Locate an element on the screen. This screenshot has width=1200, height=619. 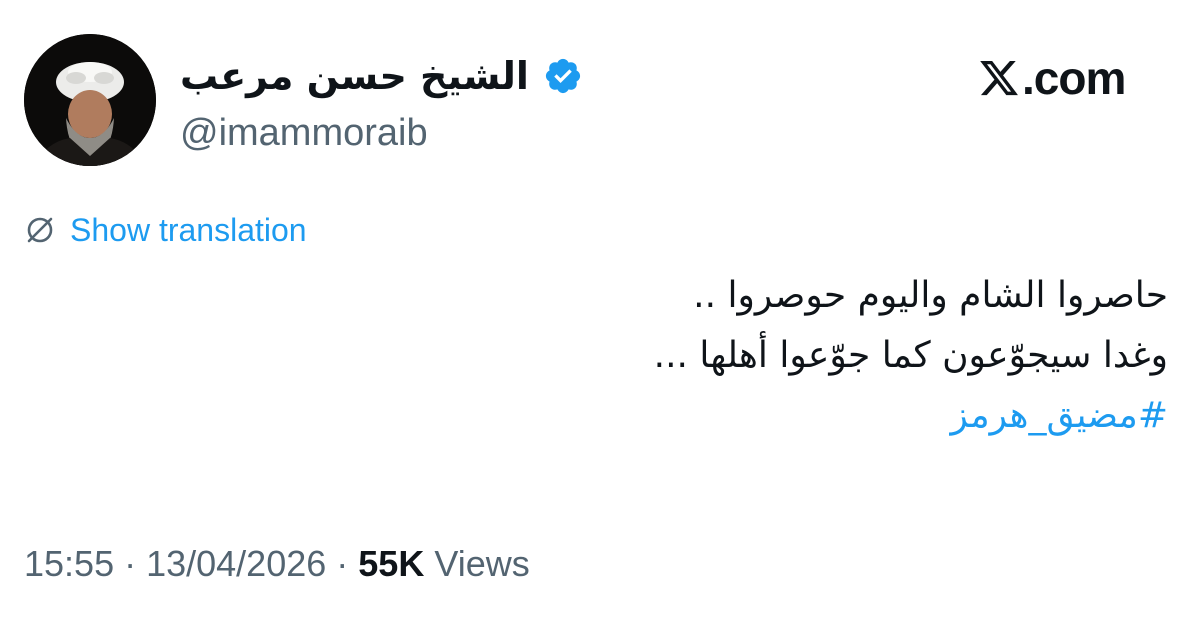
tweet-meta: 15:55 · 13/04/2026 · 55K Views is located at coordinates (277, 564).